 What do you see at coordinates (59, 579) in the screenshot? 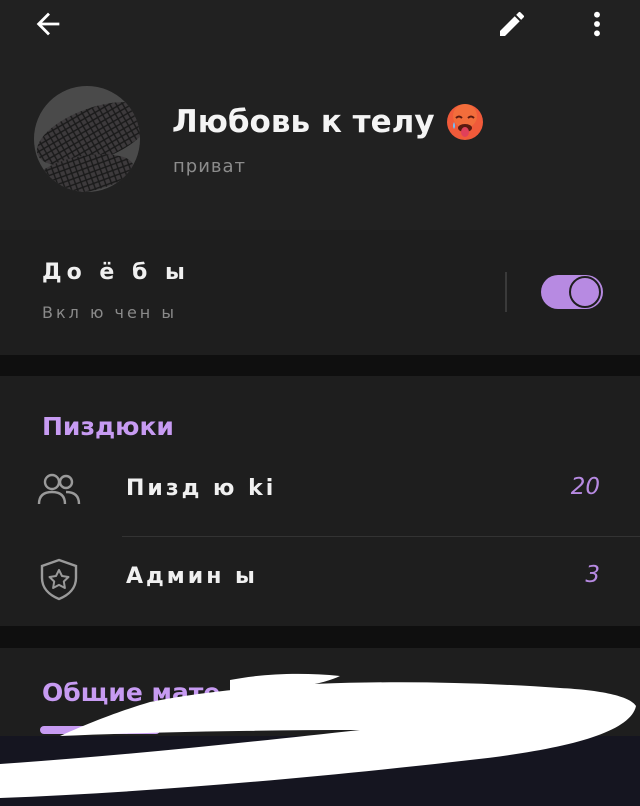
I see `shield-star-icon` at bounding box center [59, 579].